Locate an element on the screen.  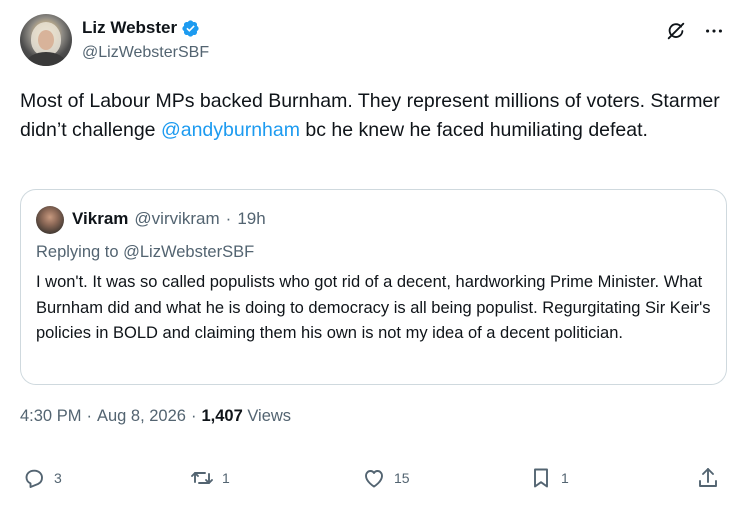
quoted-author-handle: @virvikram is located at coordinates (176, 219).